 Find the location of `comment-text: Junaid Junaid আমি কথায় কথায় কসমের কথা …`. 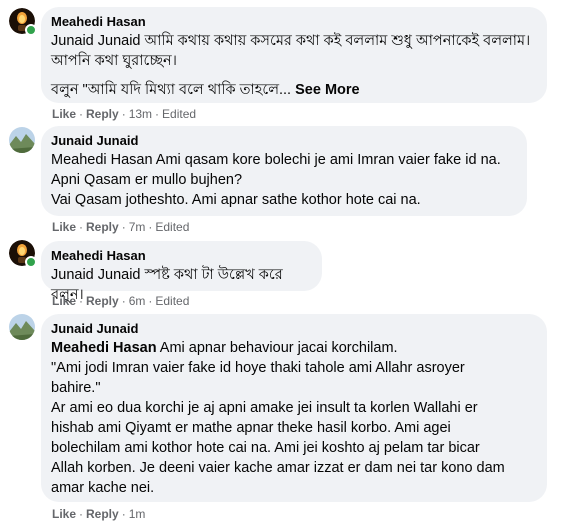

comment-text: Junaid Junaid আমি কথায় কথায় কসমের কথা … is located at coordinates (293, 65).